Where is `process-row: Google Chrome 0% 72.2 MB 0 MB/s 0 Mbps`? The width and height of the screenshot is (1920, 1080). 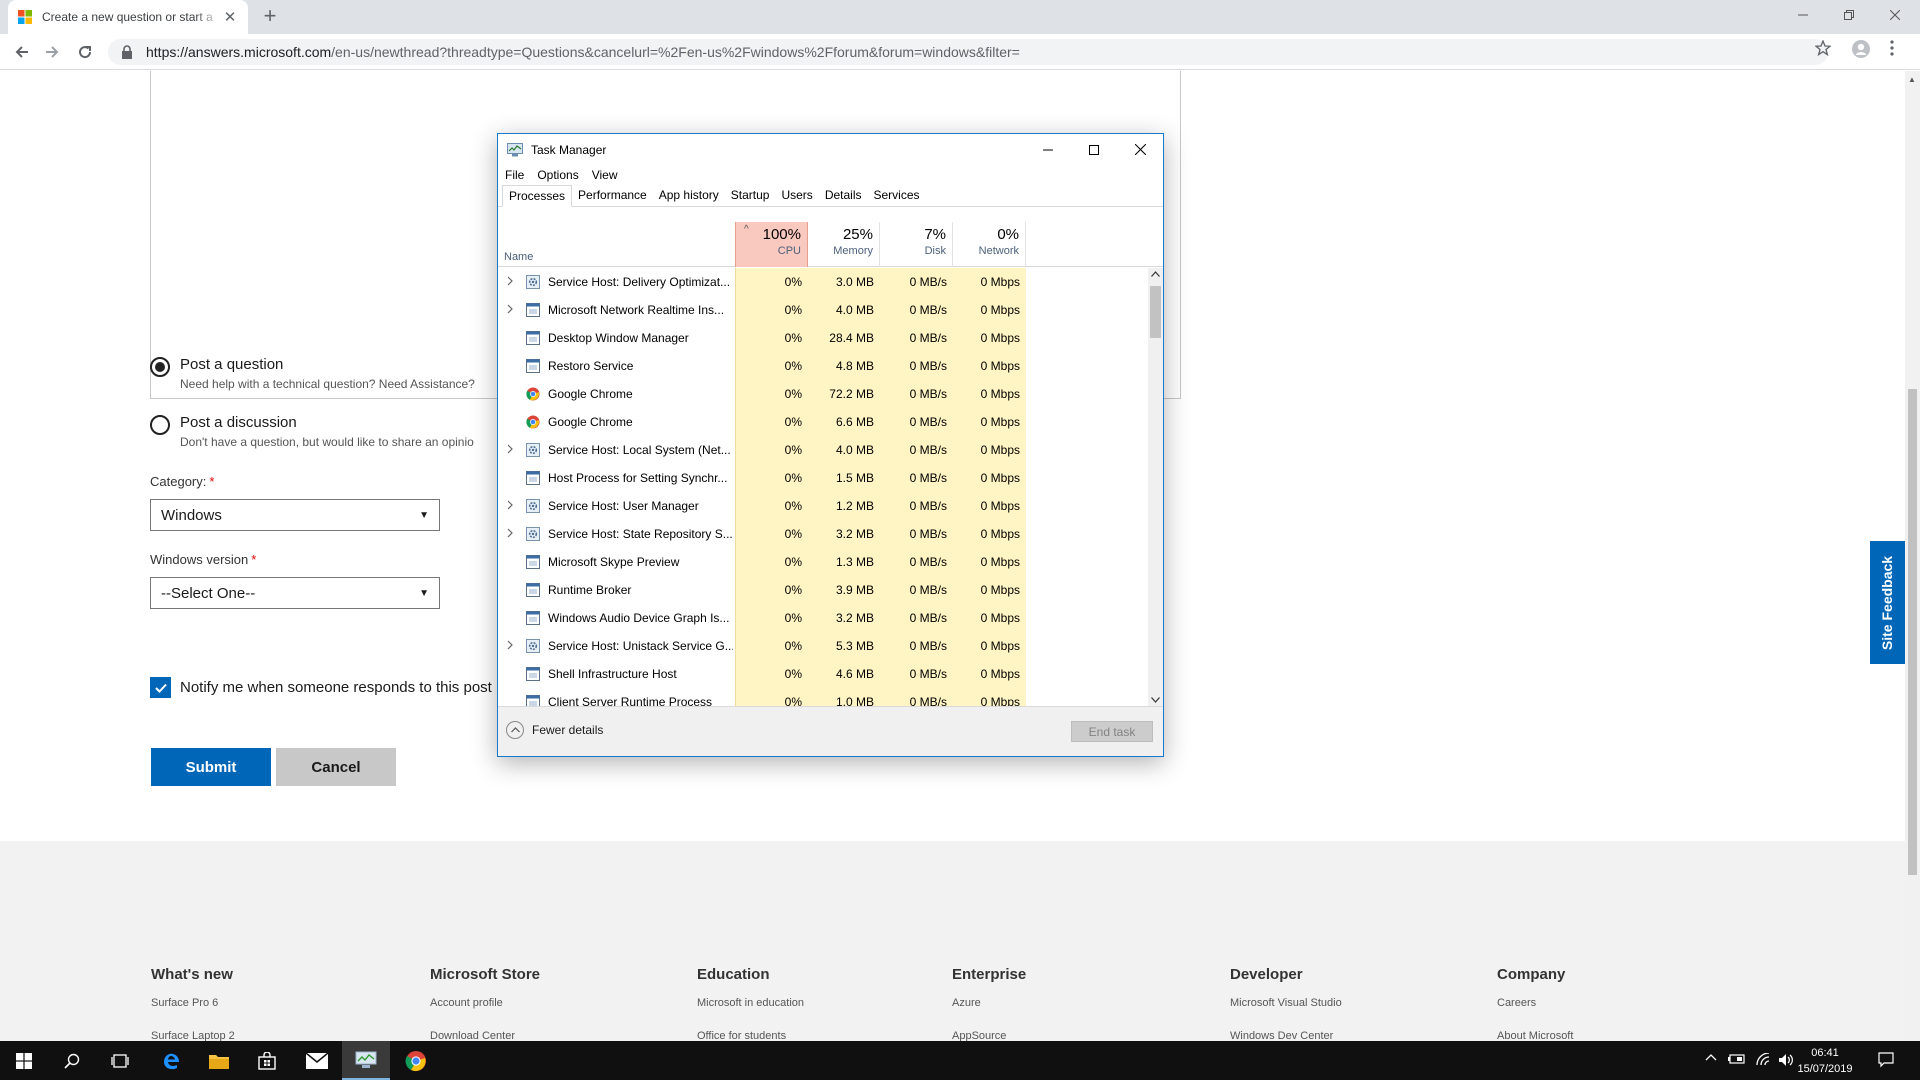 process-row: Google Chrome 0% 72.2 MB 0 MB/s 0 Mbps is located at coordinates (823, 394).